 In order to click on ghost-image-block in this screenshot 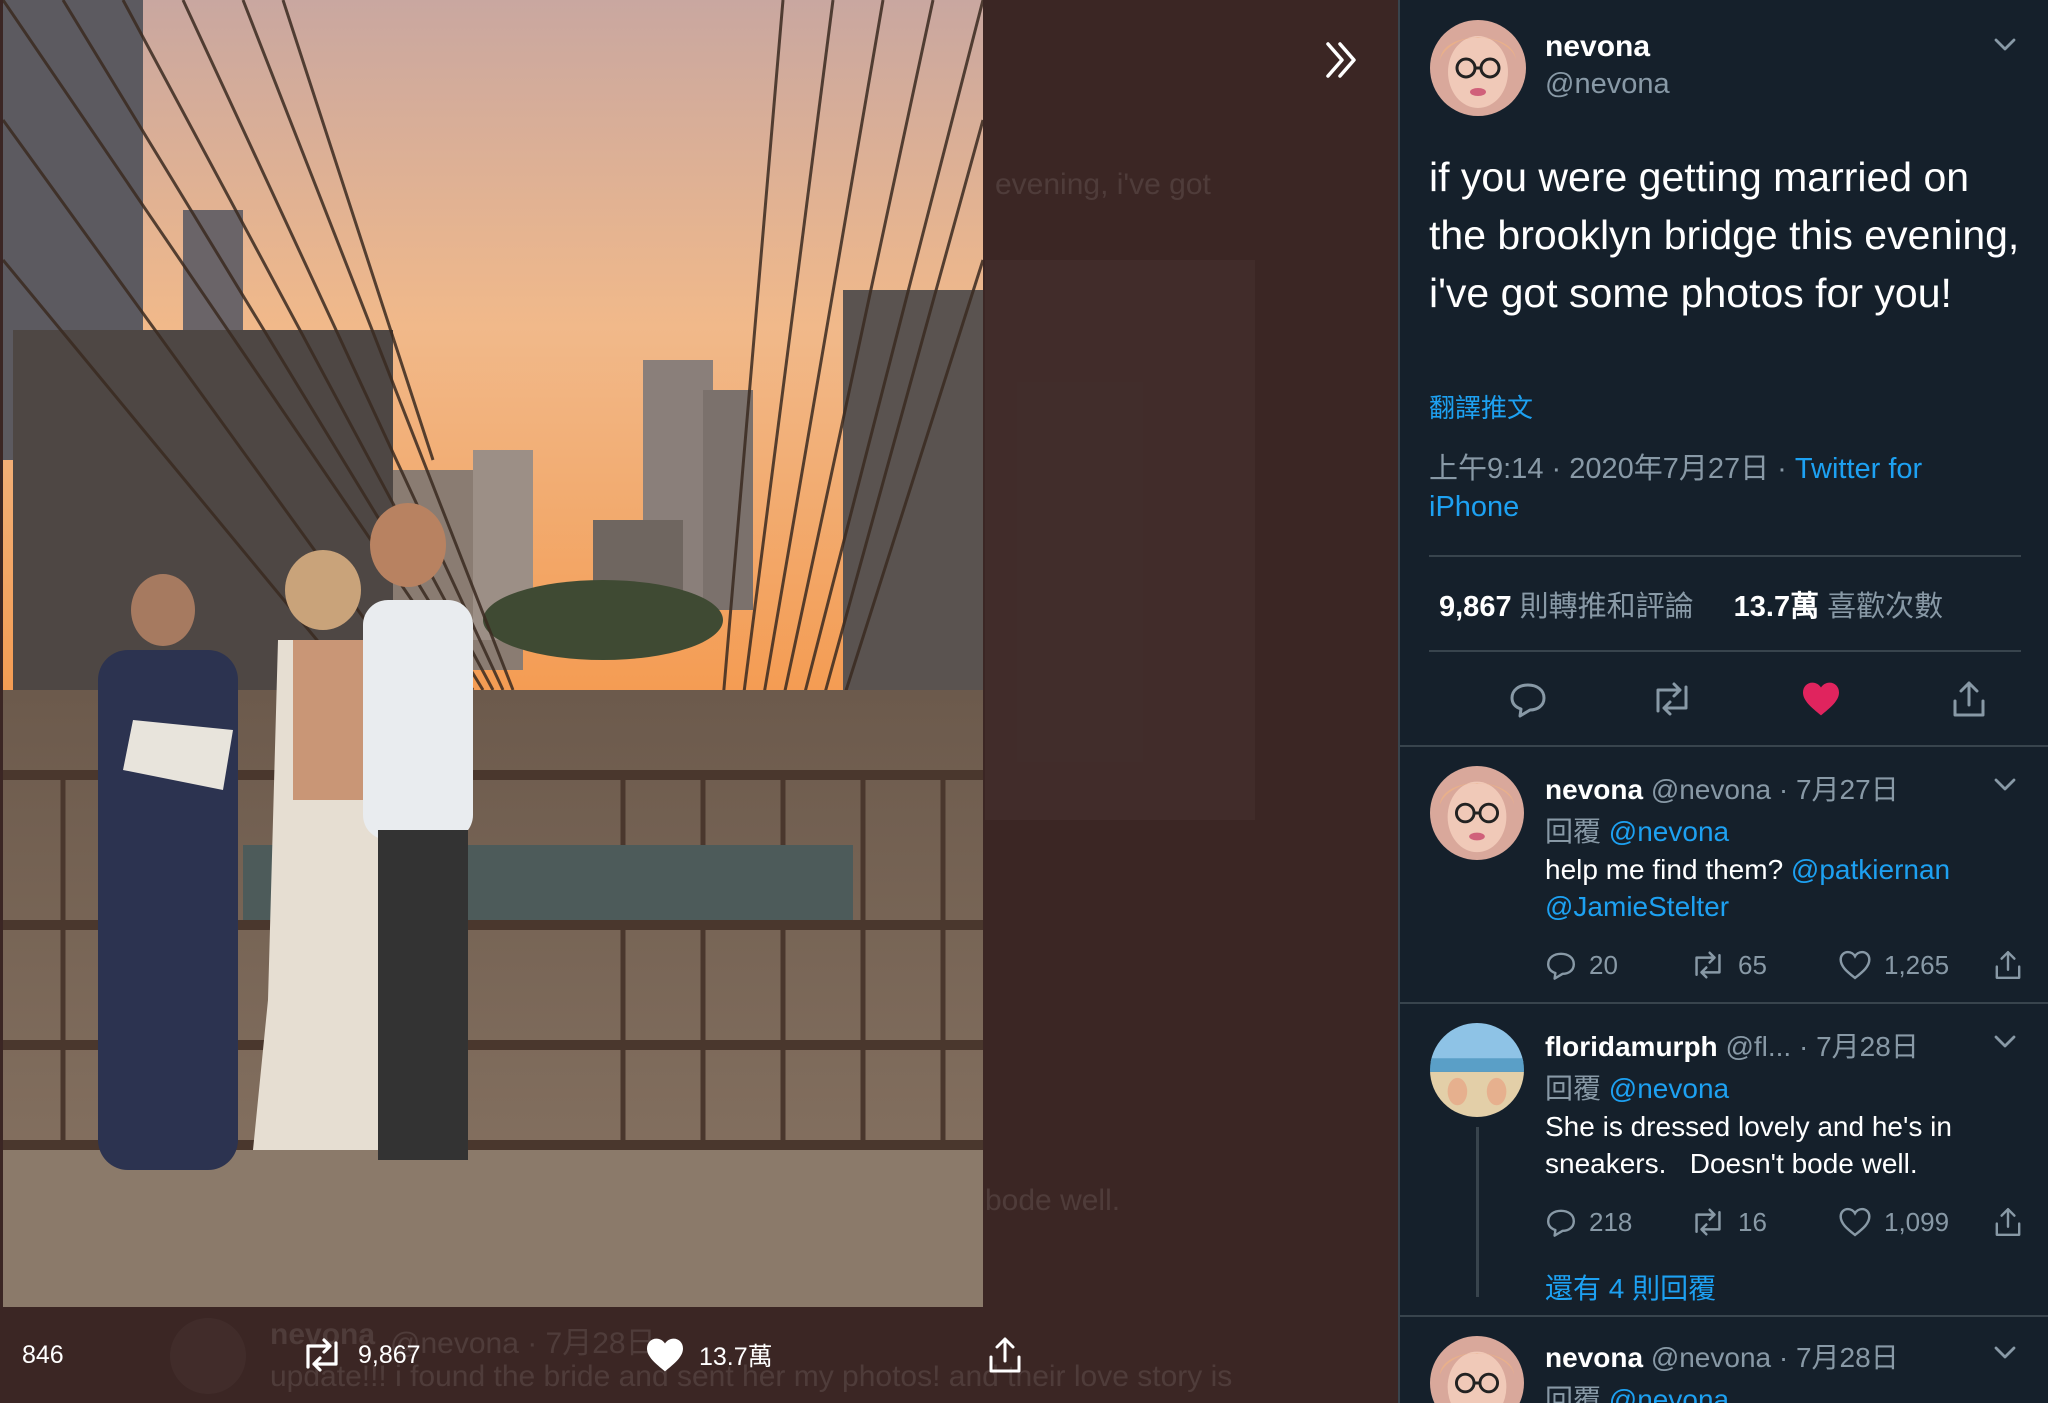, I will do `click(1120, 540)`.